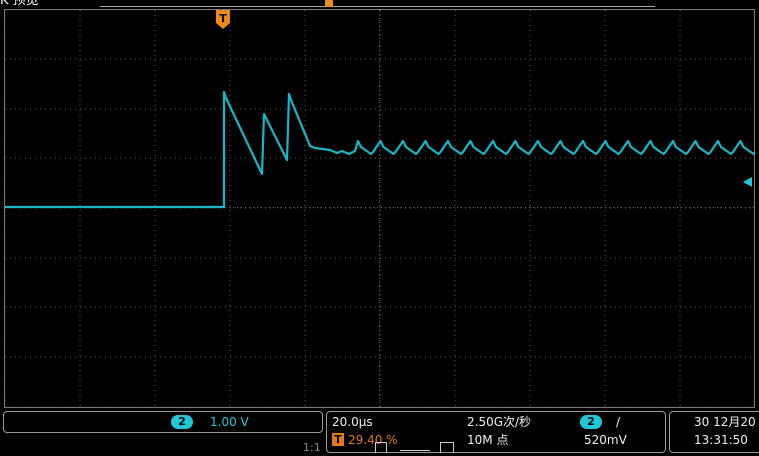  What do you see at coordinates (415, 450) in the screenshot?
I see `divider-line` at bounding box center [415, 450].